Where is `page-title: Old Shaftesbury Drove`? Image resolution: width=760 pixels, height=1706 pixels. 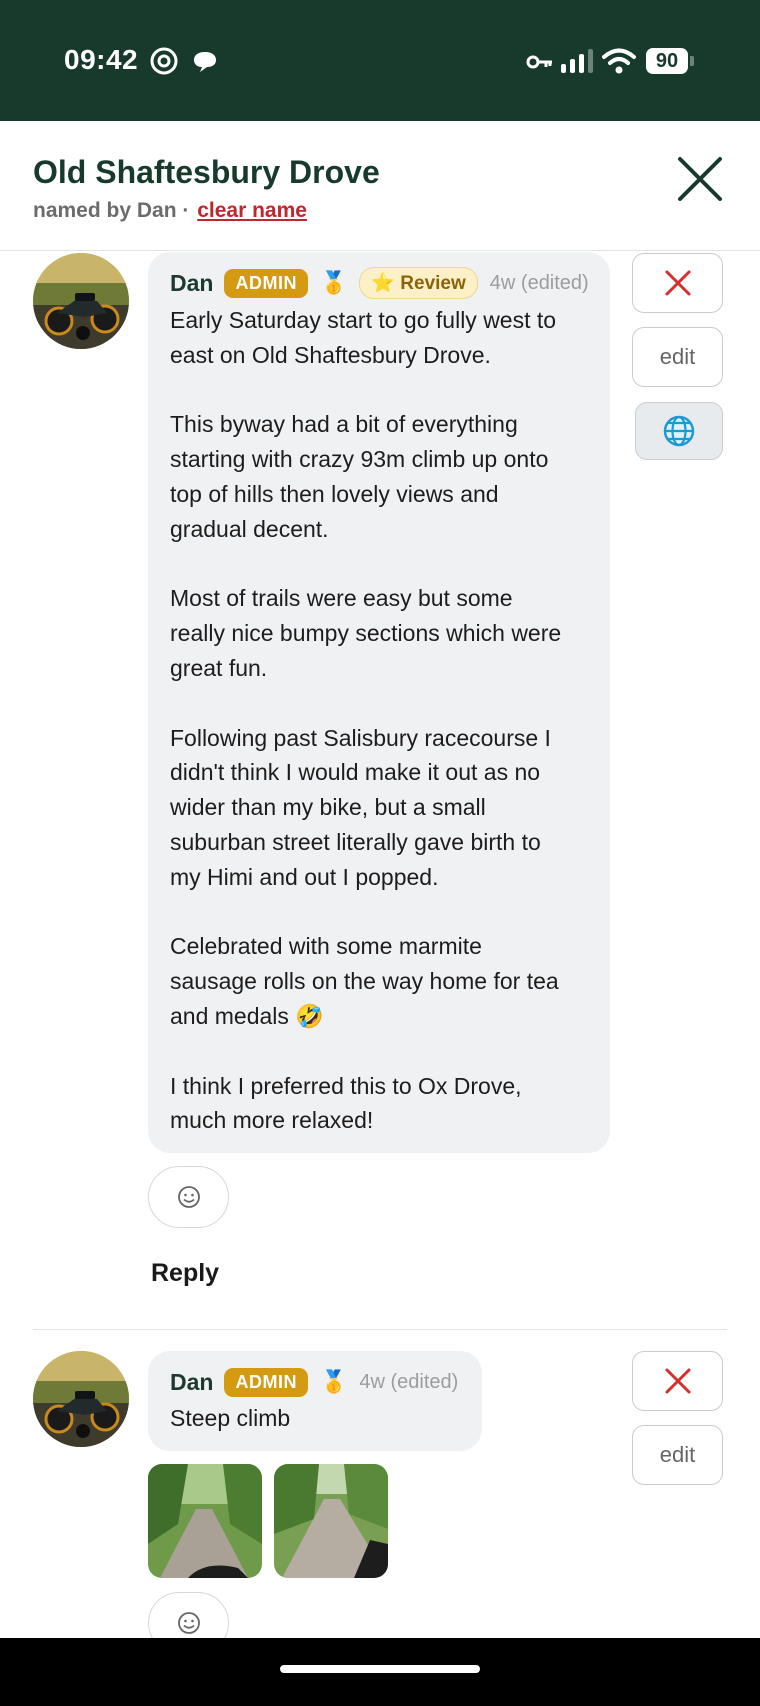
page-title: Old Shaftesbury Drove is located at coordinates (206, 172).